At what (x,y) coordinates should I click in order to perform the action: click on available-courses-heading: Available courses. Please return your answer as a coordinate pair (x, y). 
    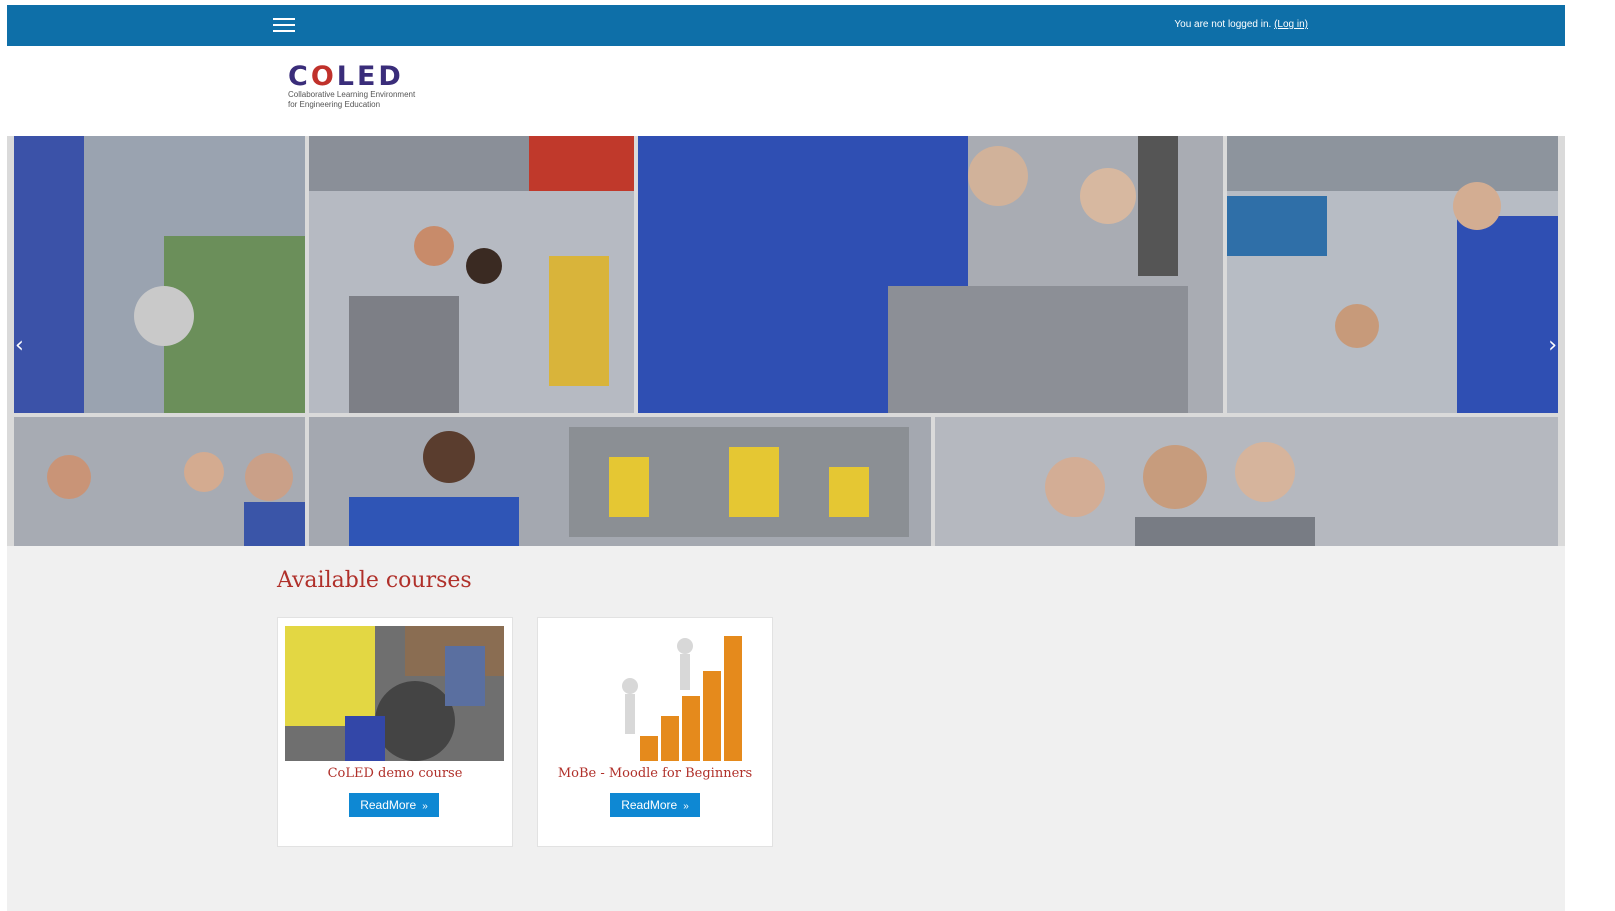
    Looking at the image, I should click on (374, 580).